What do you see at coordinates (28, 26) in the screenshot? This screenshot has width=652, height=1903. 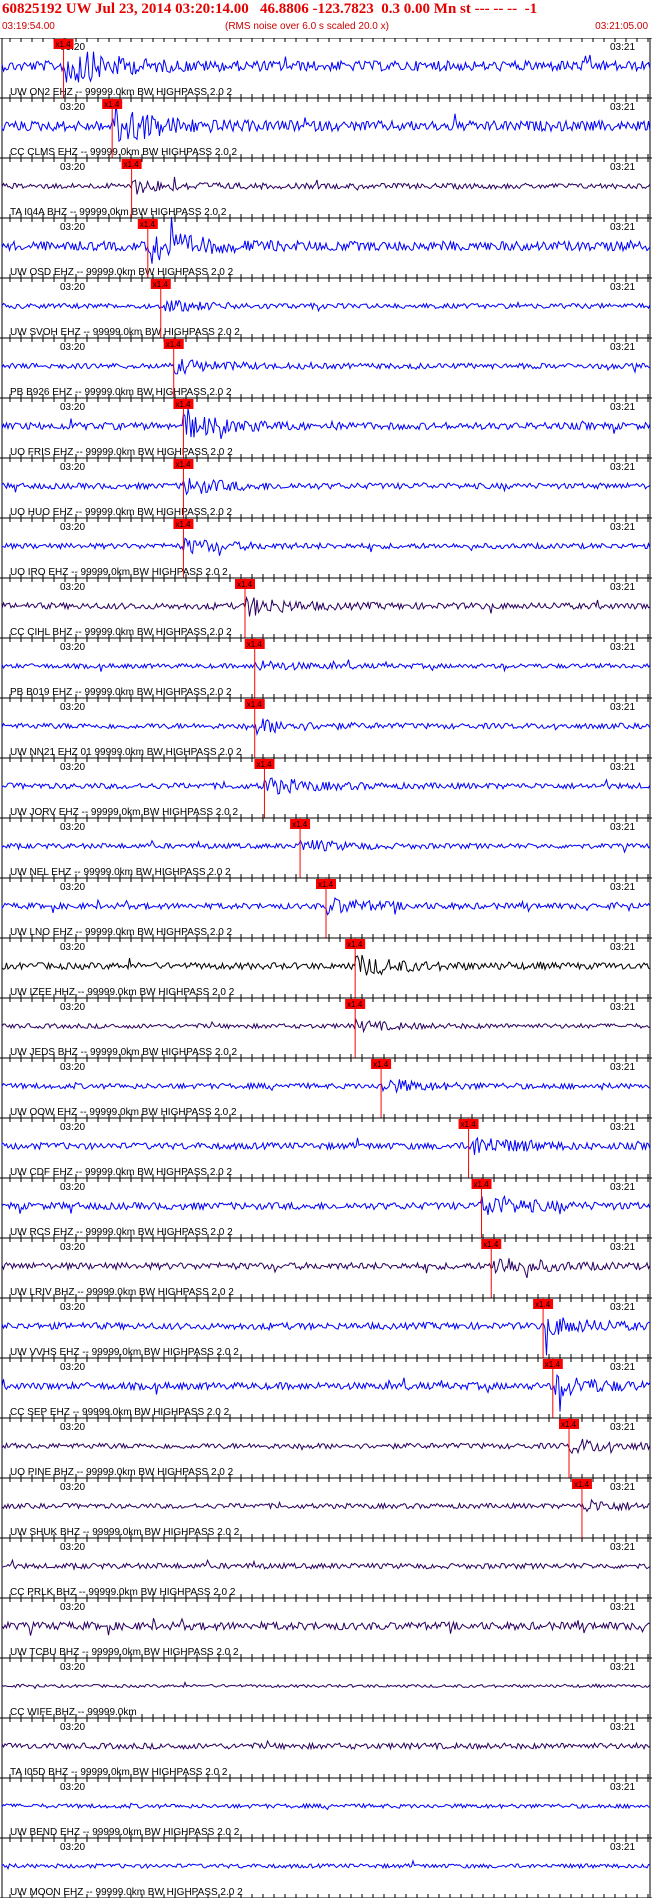 I see `start-time: 03:19:54.00` at bounding box center [28, 26].